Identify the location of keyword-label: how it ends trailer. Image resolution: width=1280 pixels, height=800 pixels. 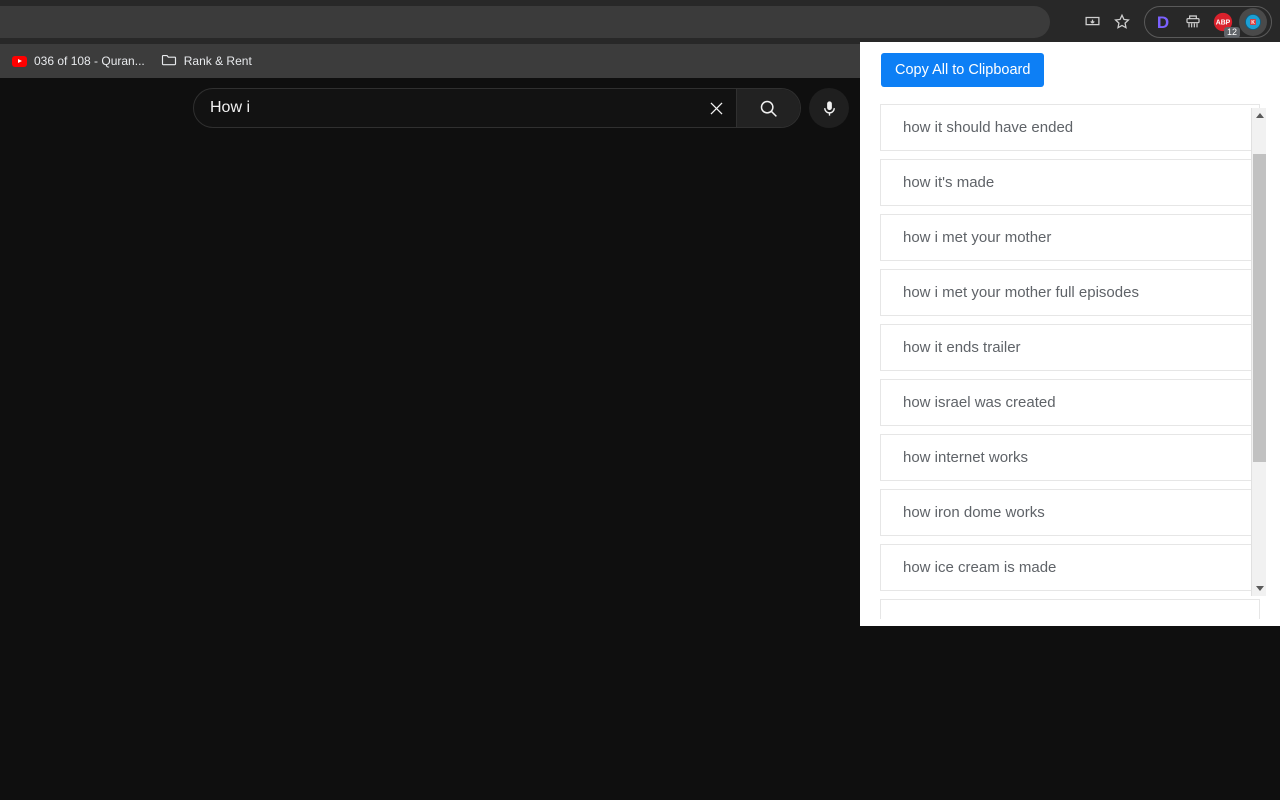
(962, 347).